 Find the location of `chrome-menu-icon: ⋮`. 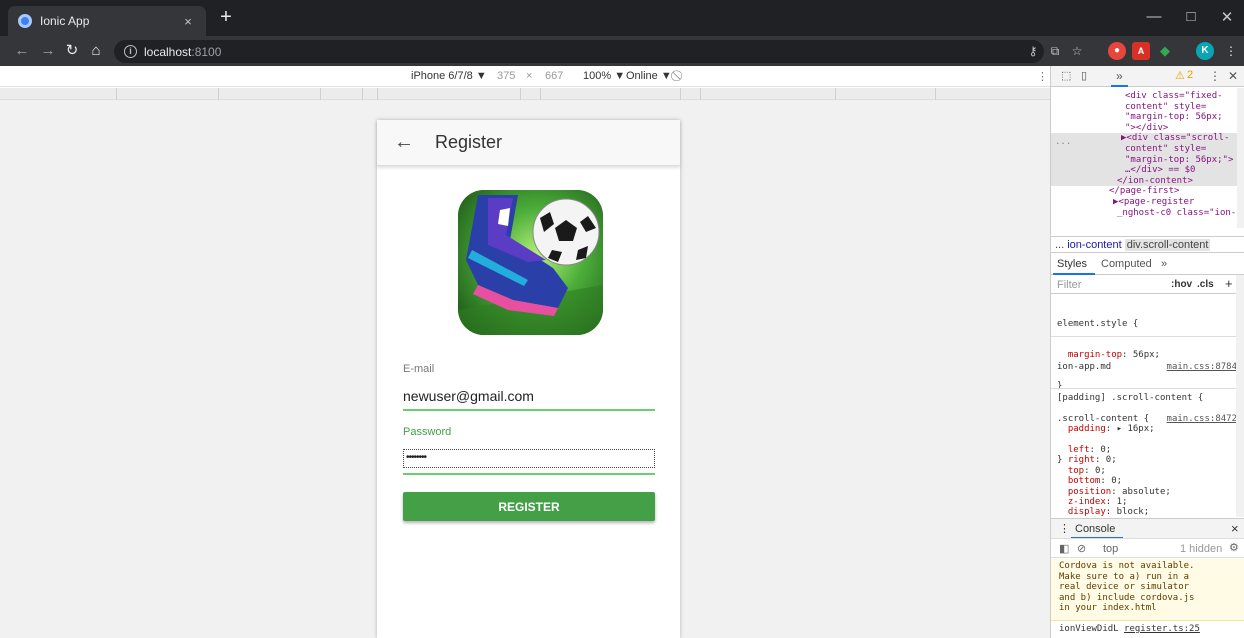

chrome-menu-icon: ⋮ is located at coordinates (1231, 51).